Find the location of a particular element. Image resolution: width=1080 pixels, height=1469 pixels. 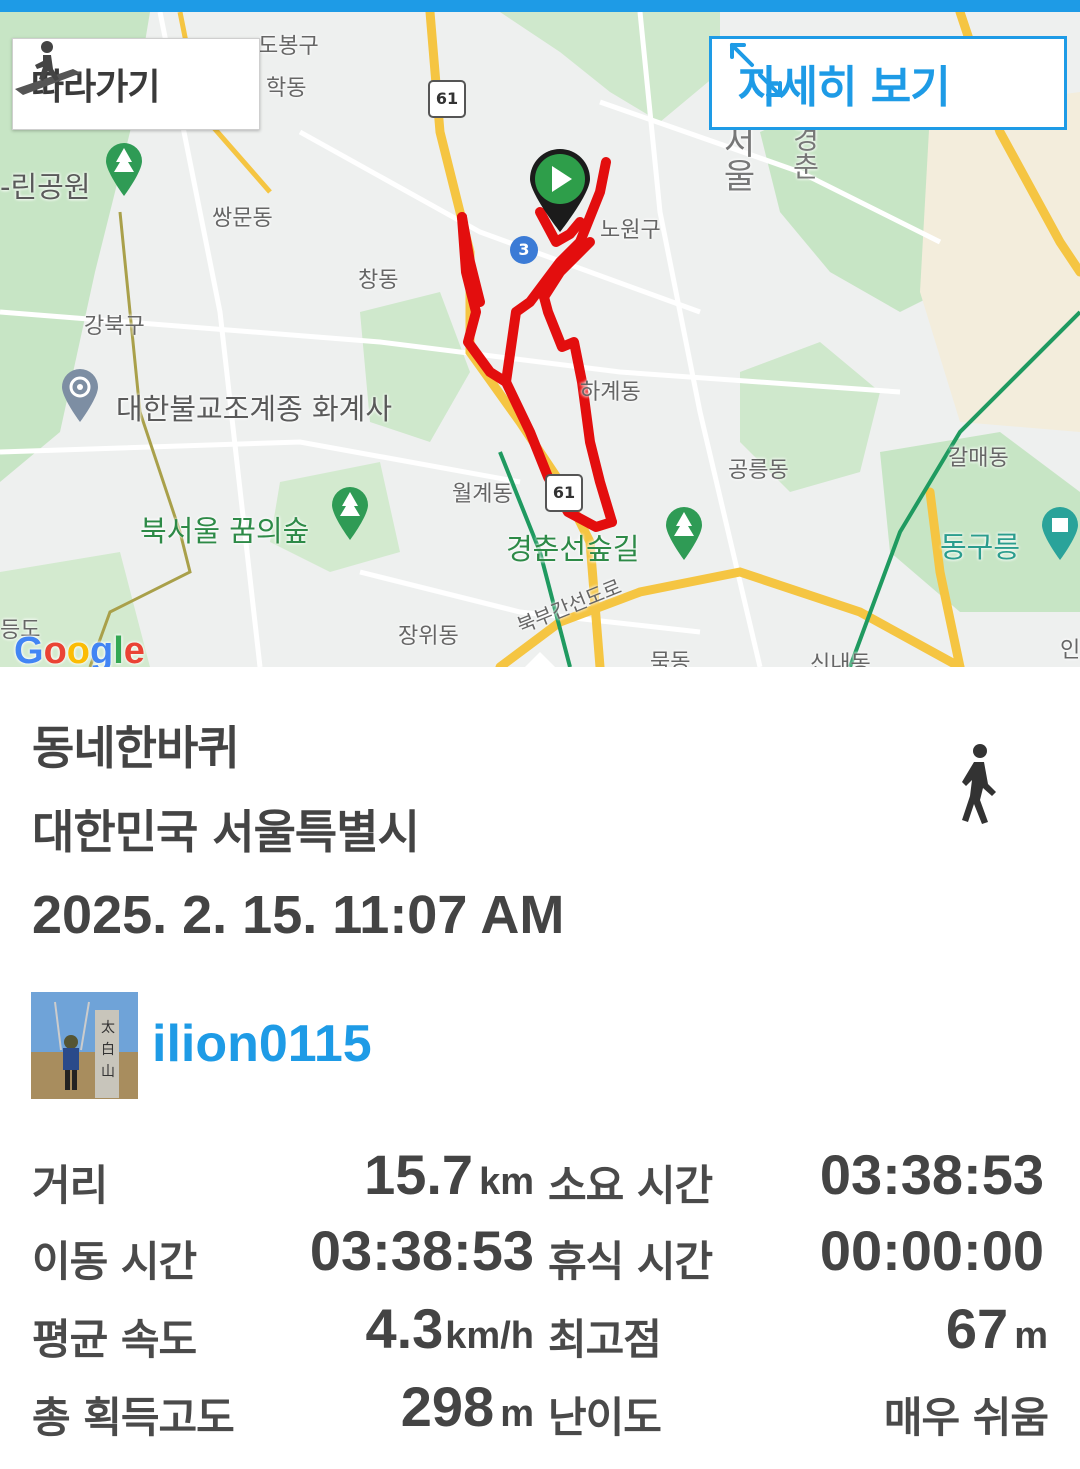

google-logo-letter: e is located at coordinates (134, 648).